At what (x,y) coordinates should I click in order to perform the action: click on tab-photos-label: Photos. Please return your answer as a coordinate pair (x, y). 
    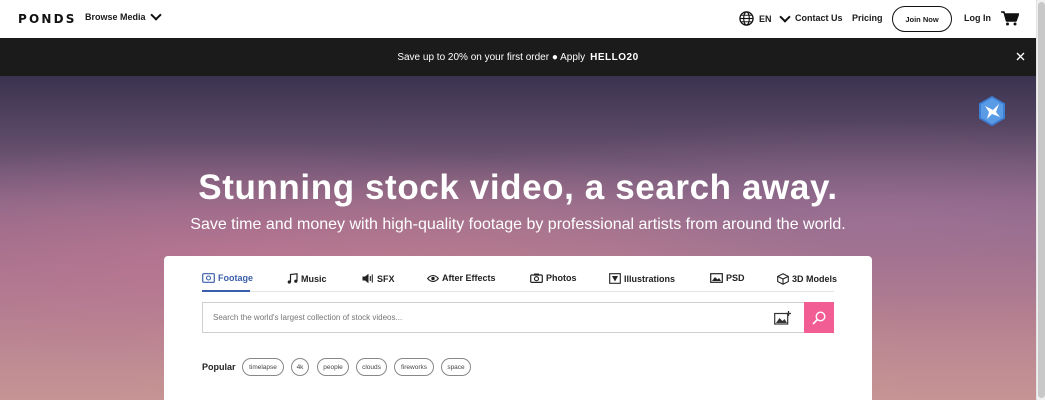
    Looking at the image, I should click on (561, 278).